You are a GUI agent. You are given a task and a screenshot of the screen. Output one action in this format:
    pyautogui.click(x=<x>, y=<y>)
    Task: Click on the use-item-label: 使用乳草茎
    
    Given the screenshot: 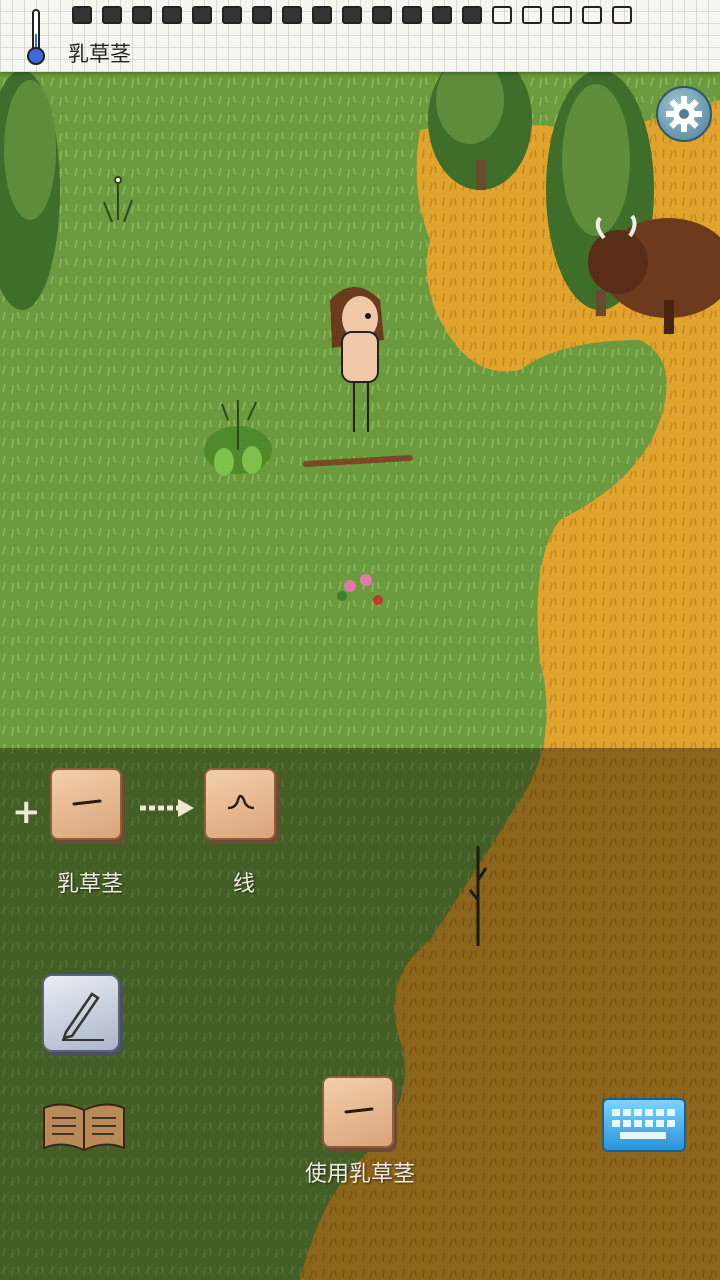 What is the action you would take?
    pyautogui.click(x=359, y=1174)
    